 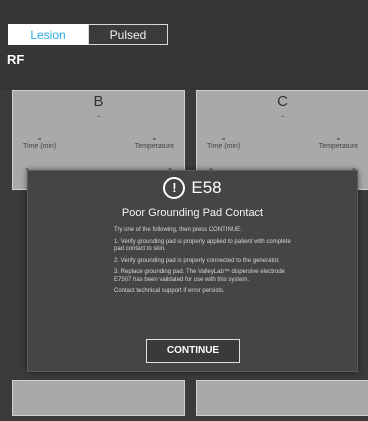 What do you see at coordinates (338, 146) in the screenshot?
I see `channel-c-temp-label: Temperature` at bounding box center [338, 146].